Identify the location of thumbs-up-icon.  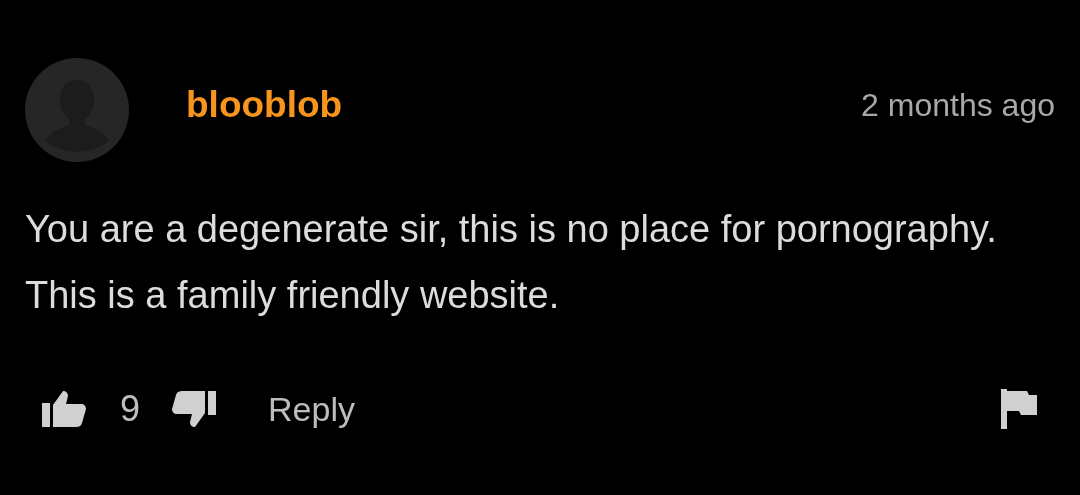
(64, 409).